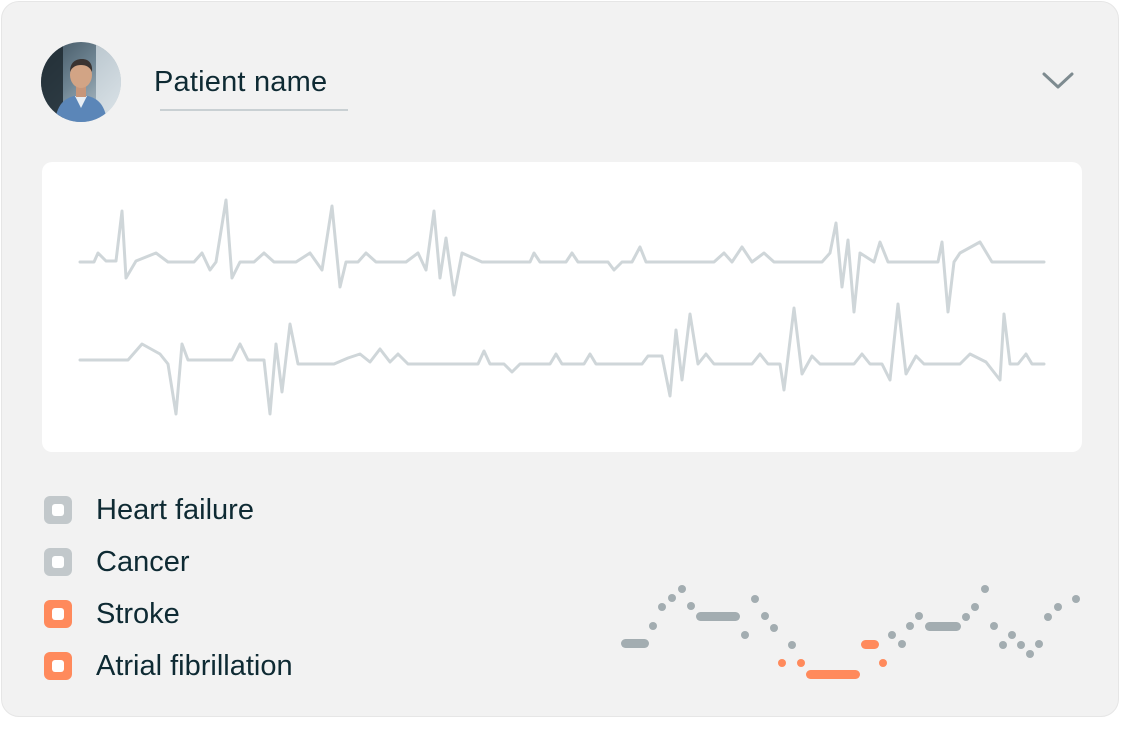 The image size is (1122, 738). I want to click on person-avatar-icon, so click(81, 82).